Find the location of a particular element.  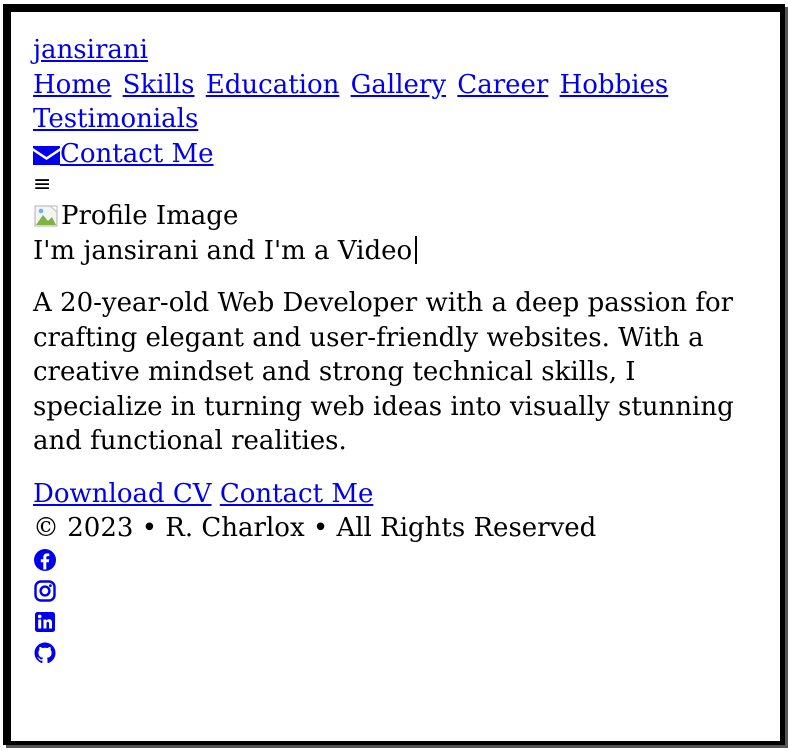

nav-testimonials: Testimonials is located at coordinates (400, 119).